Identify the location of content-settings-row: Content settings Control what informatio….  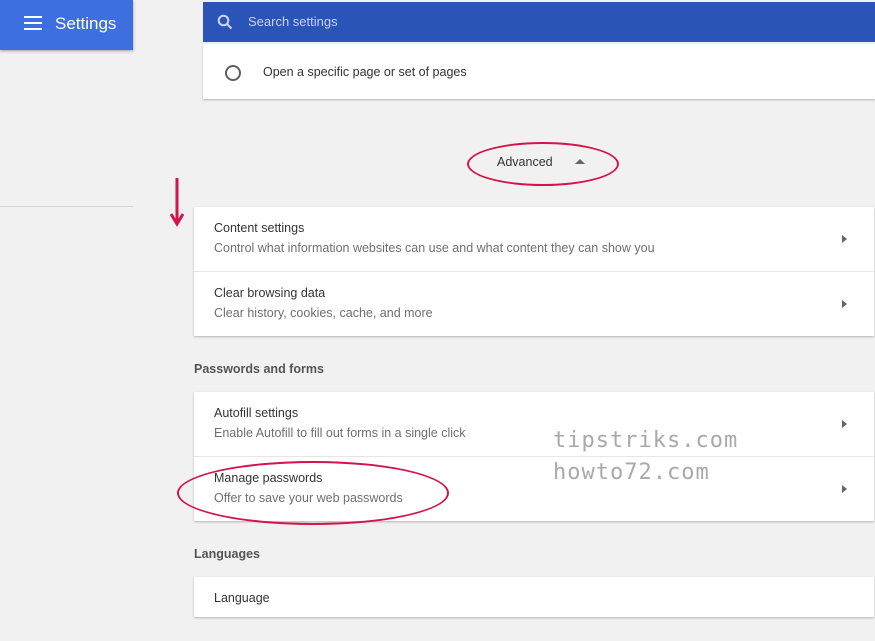
(534, 239).